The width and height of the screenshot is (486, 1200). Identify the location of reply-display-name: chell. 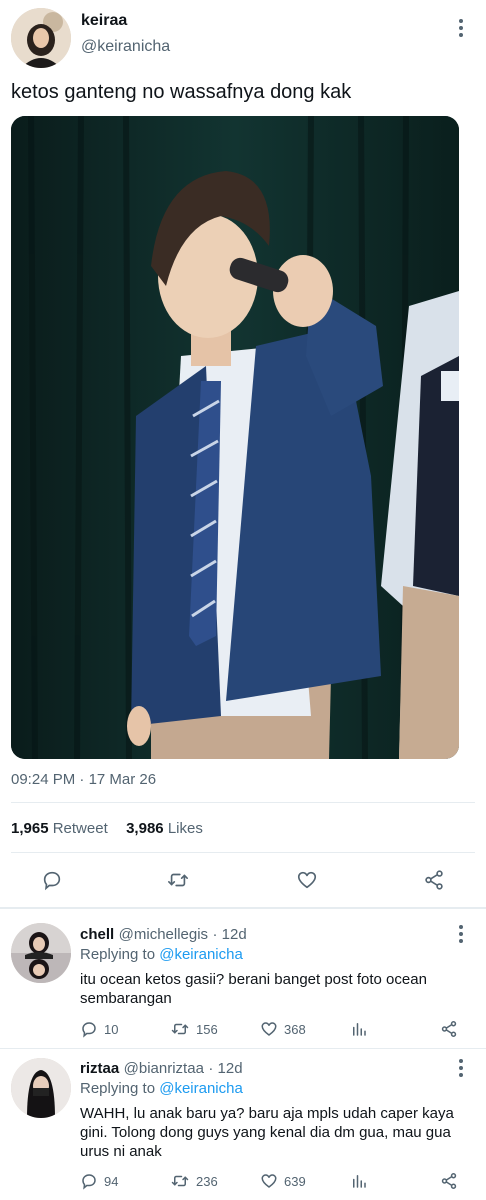
(97, 934).